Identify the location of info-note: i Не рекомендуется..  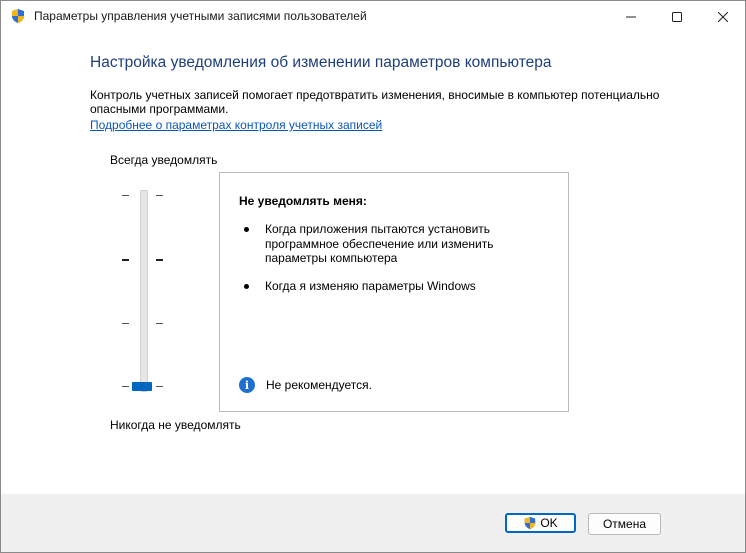
(305, 385).